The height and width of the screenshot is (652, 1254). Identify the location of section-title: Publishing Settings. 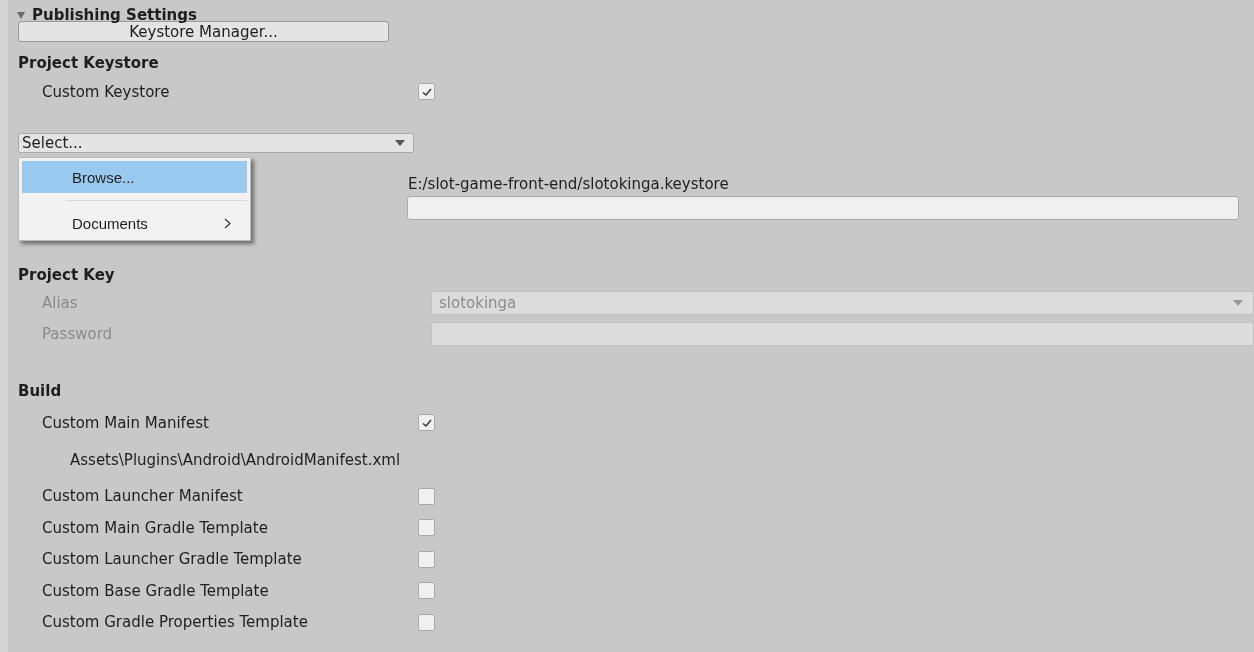
(114, 15).